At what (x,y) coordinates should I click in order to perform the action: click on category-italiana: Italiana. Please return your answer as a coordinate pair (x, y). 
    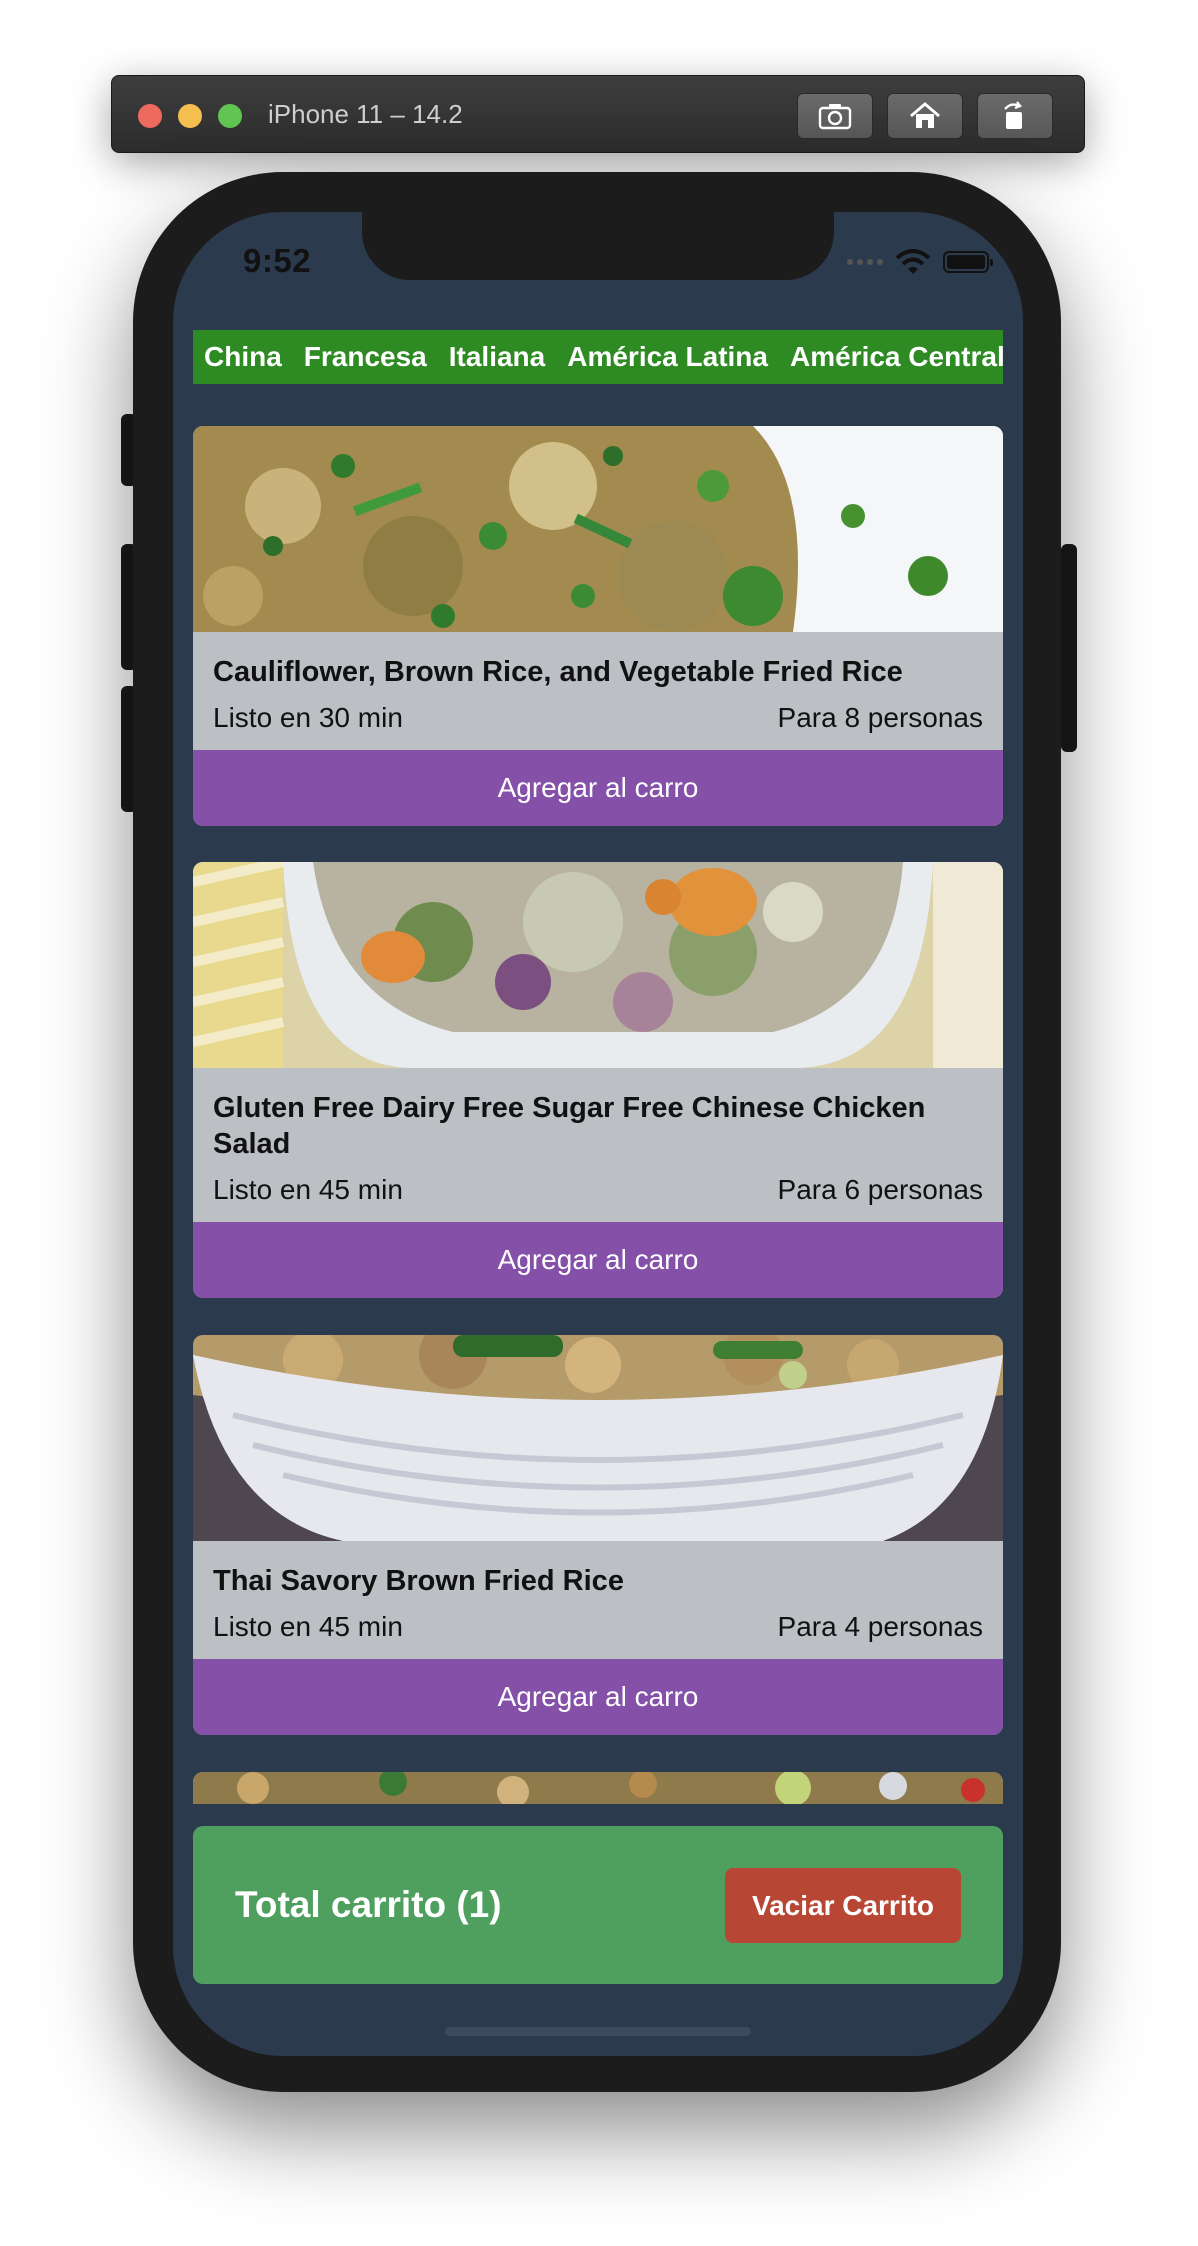
    Looking at the image, I should click on (497, 357).